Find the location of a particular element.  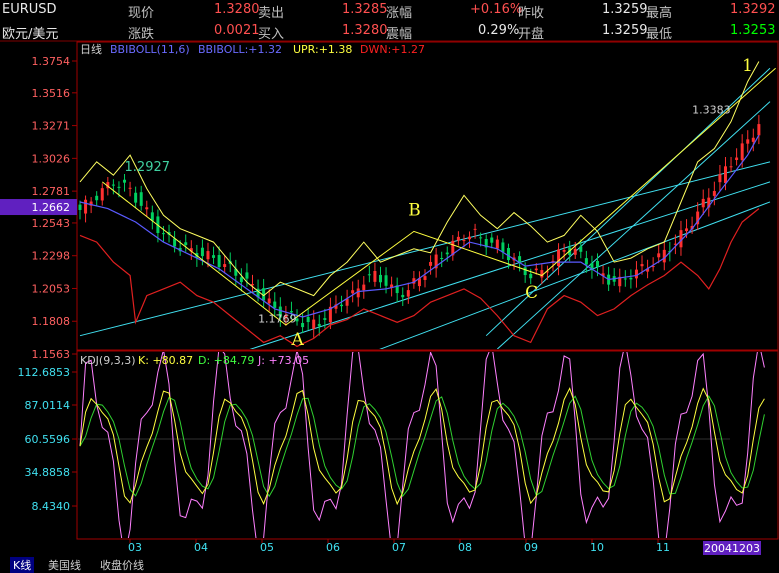

legend-dwn: DWN:+1.27 is located at coordinates (392, 49).